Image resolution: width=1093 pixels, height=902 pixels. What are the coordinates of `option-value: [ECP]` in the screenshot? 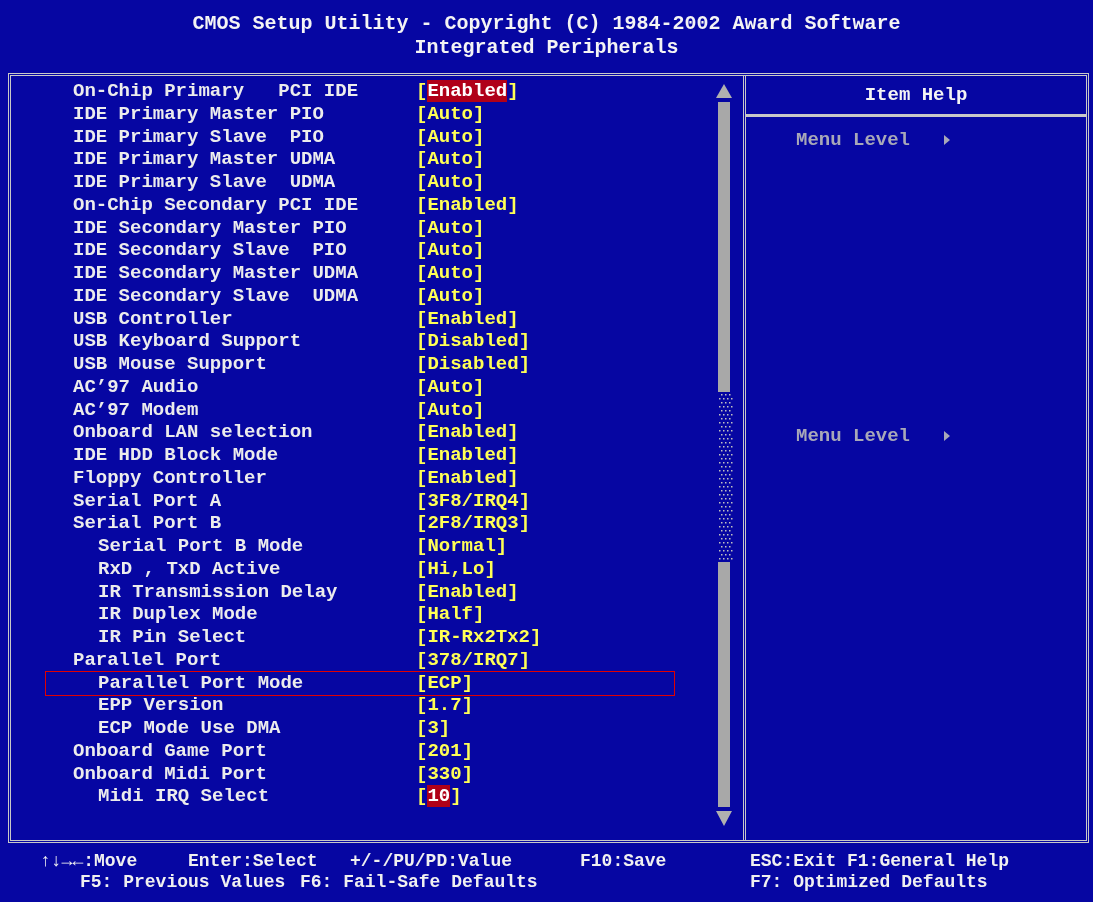 It's located at (445, 683).